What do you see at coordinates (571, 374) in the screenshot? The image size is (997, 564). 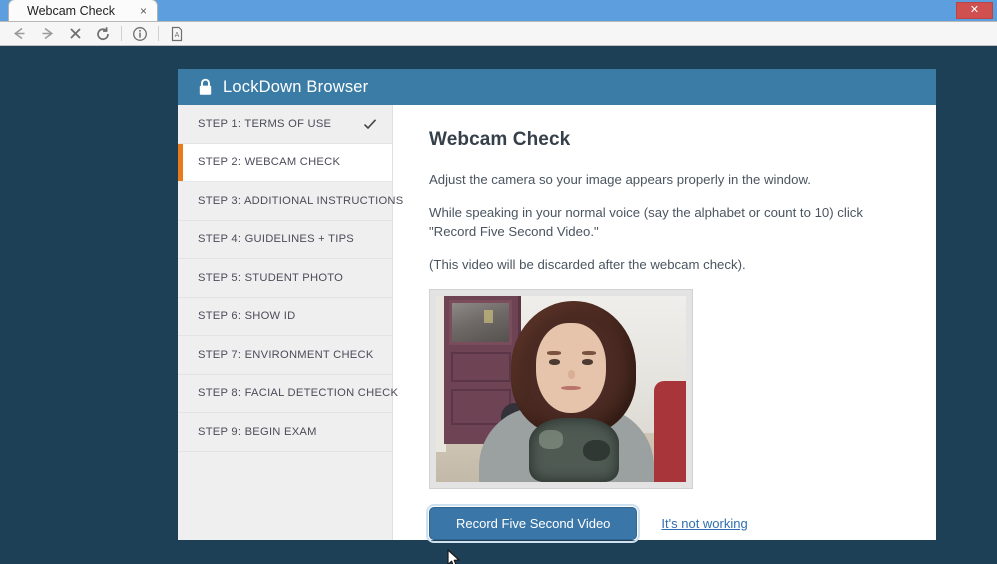 I see `person-nose` at bounding box center [571, 374].